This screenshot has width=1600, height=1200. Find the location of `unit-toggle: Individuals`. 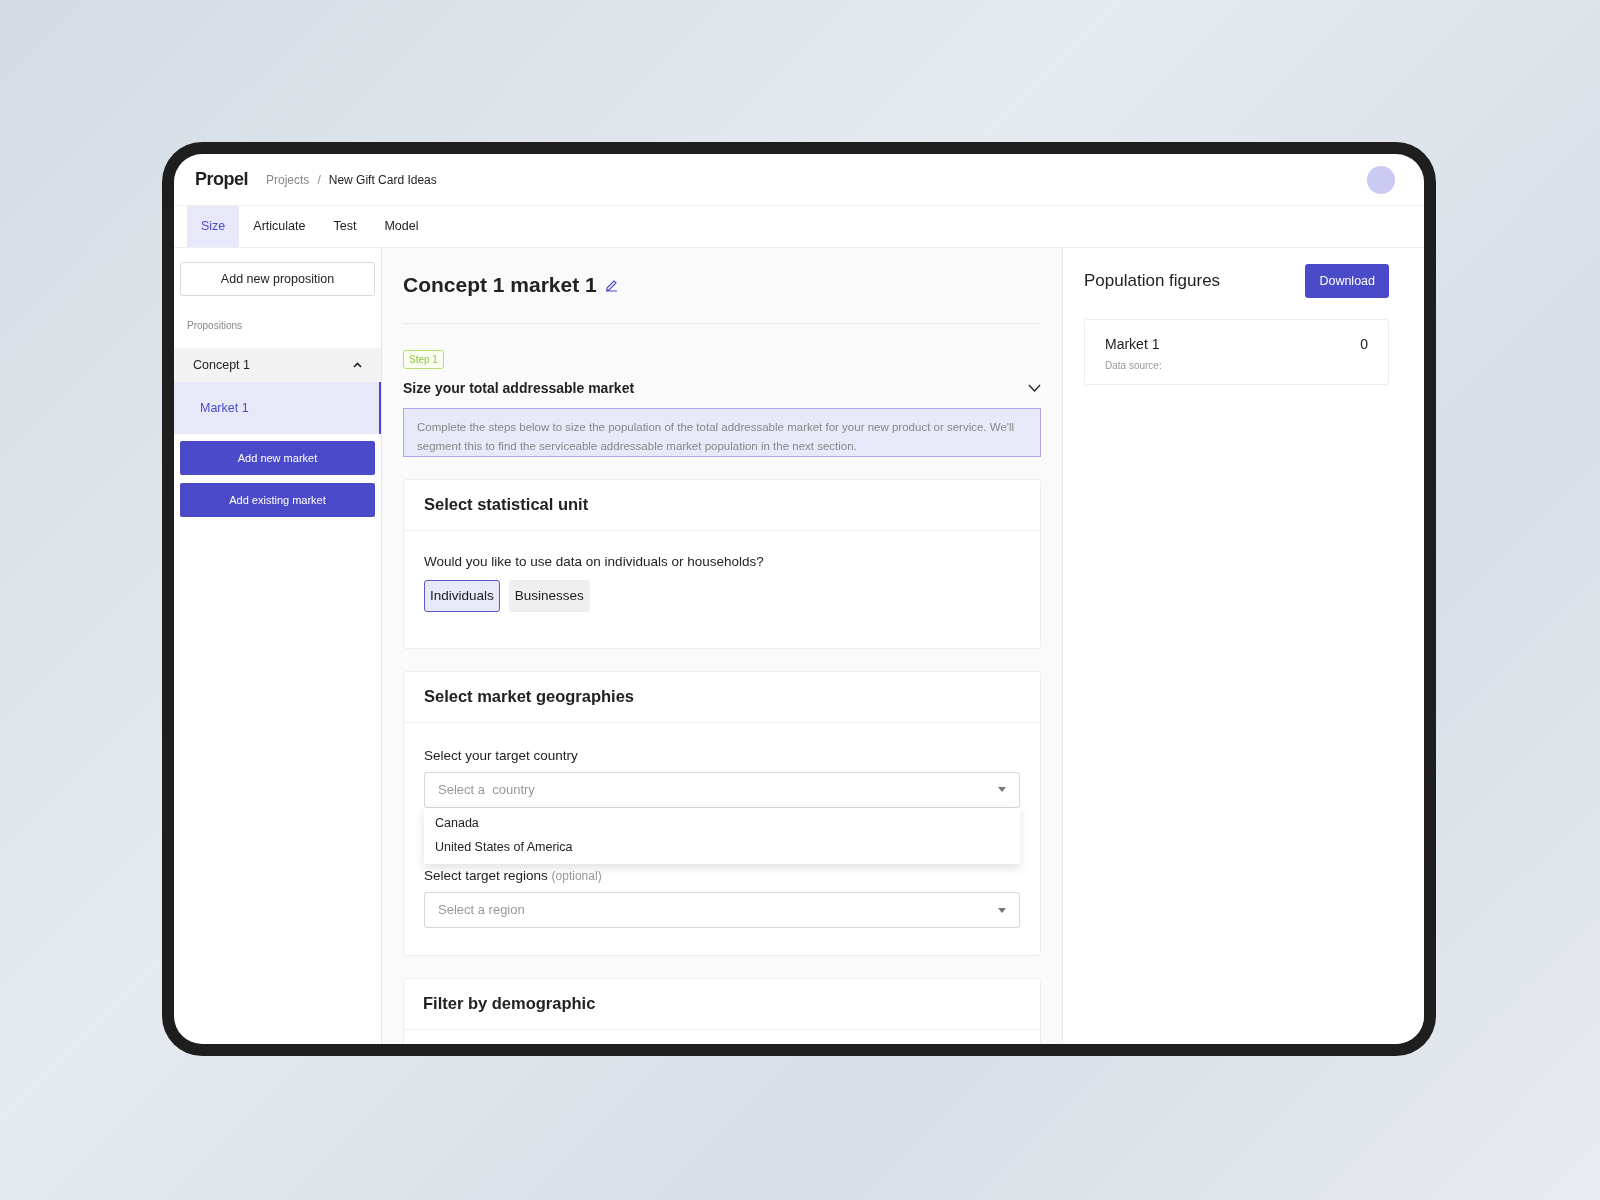

unit-toggle: Individuals is located at coordinates (462, 595).